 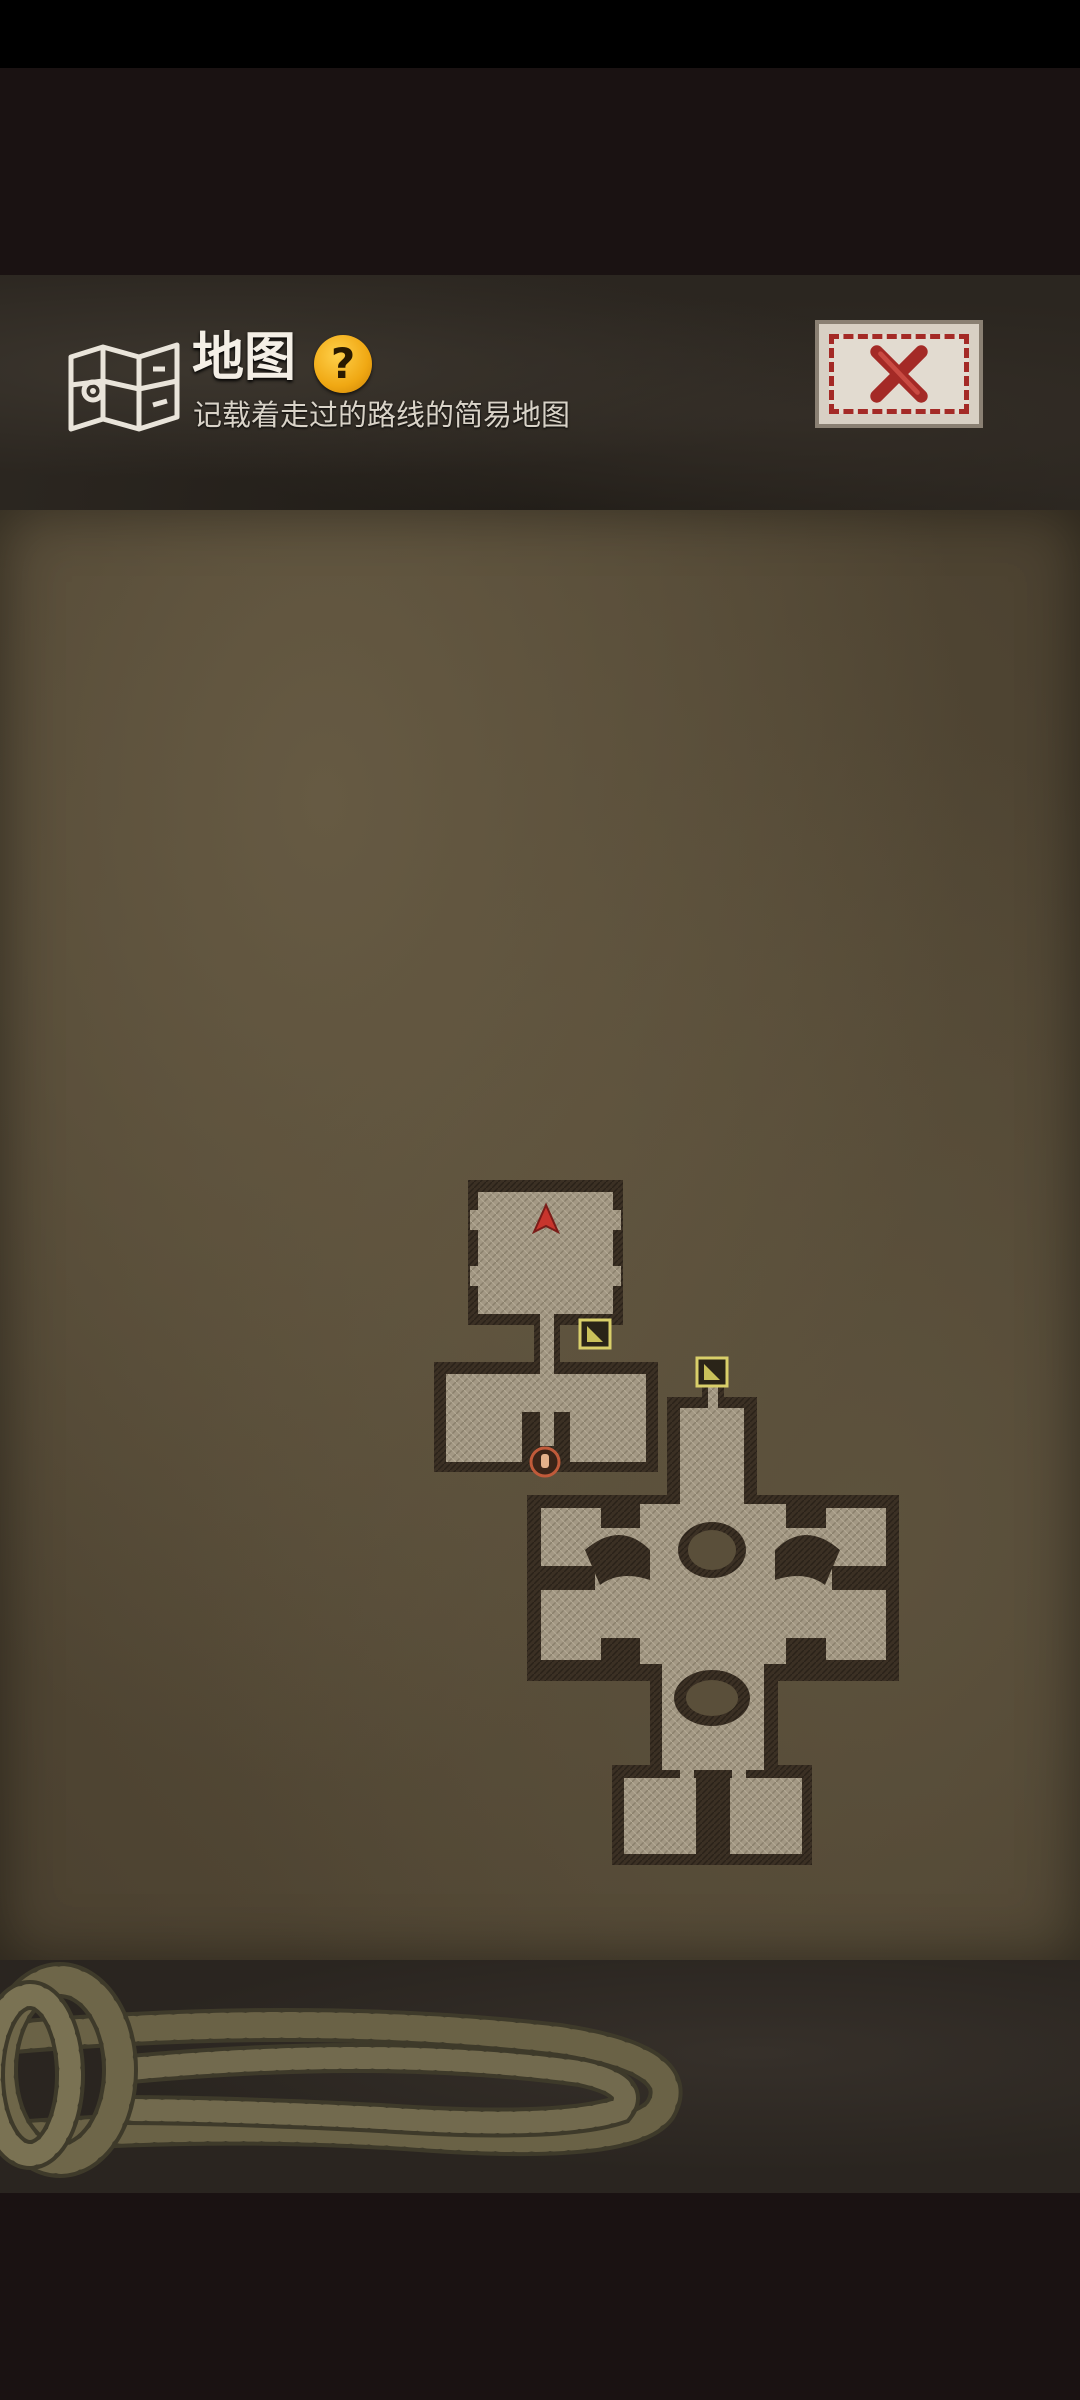 What do you see at coordinates (124, 387) in the screenshot?
I see `folded-map-icon` at bounding box center [124, 387].